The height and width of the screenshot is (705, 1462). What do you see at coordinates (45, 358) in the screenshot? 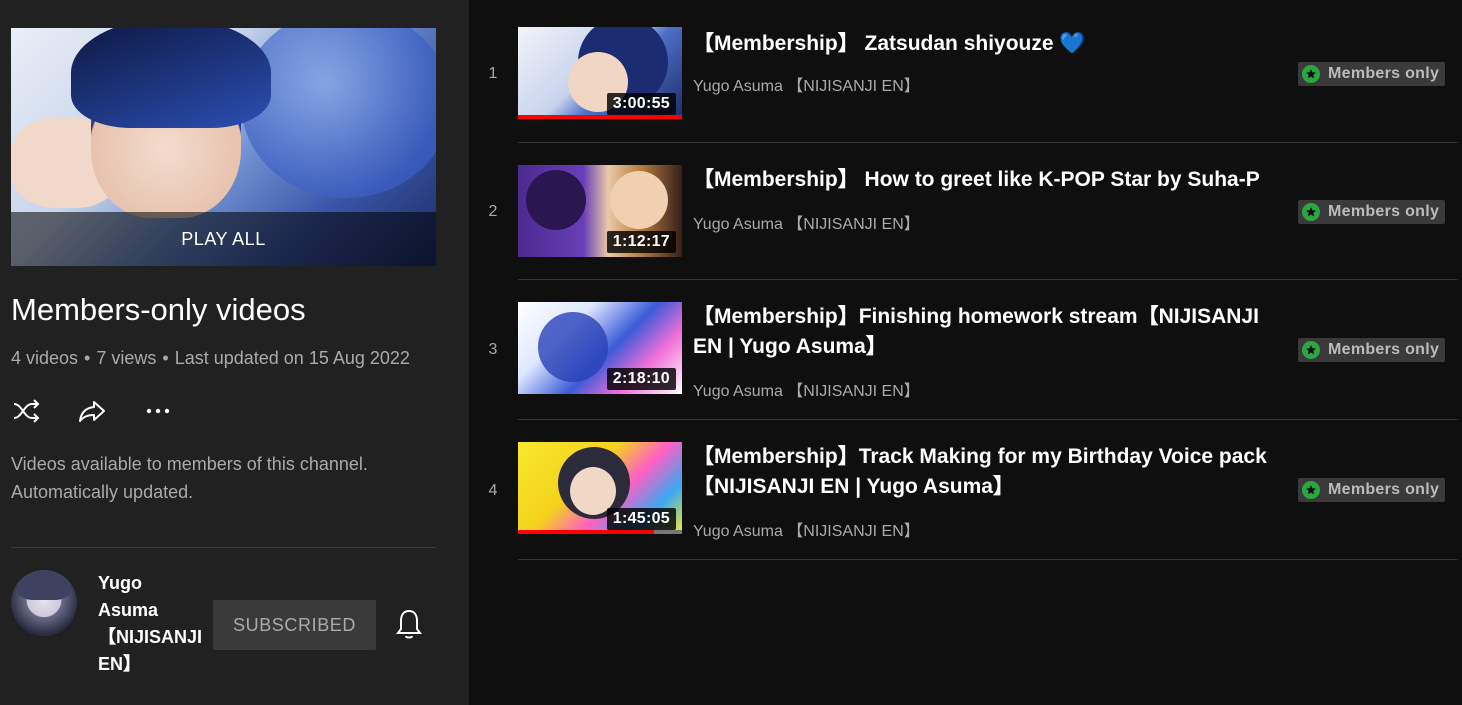
I see `video-count: 4 videos` at bounding box center [45, 358].